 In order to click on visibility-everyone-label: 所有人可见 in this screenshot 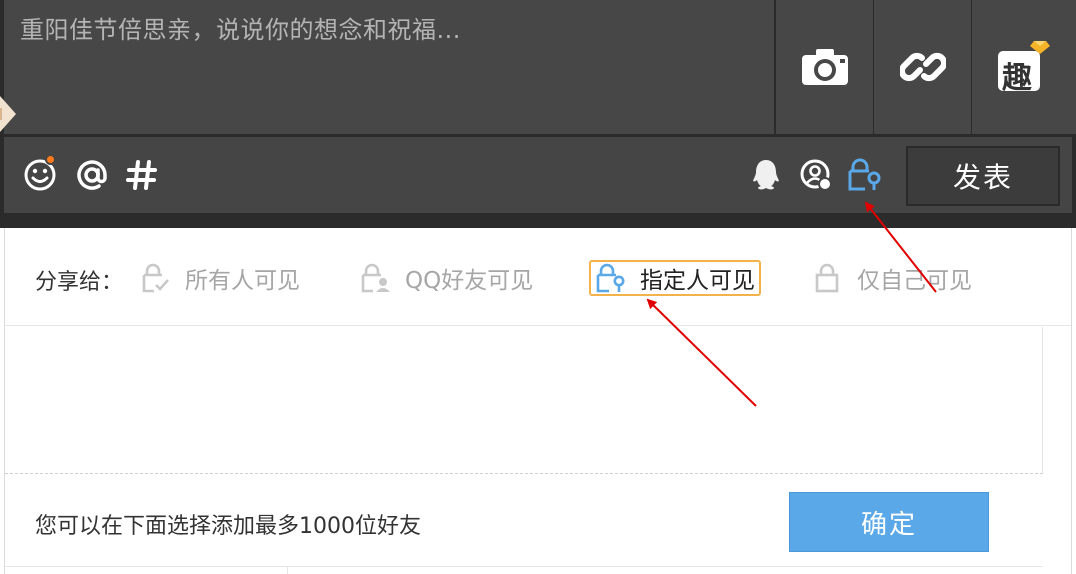, I will do `click(242, 281)`.